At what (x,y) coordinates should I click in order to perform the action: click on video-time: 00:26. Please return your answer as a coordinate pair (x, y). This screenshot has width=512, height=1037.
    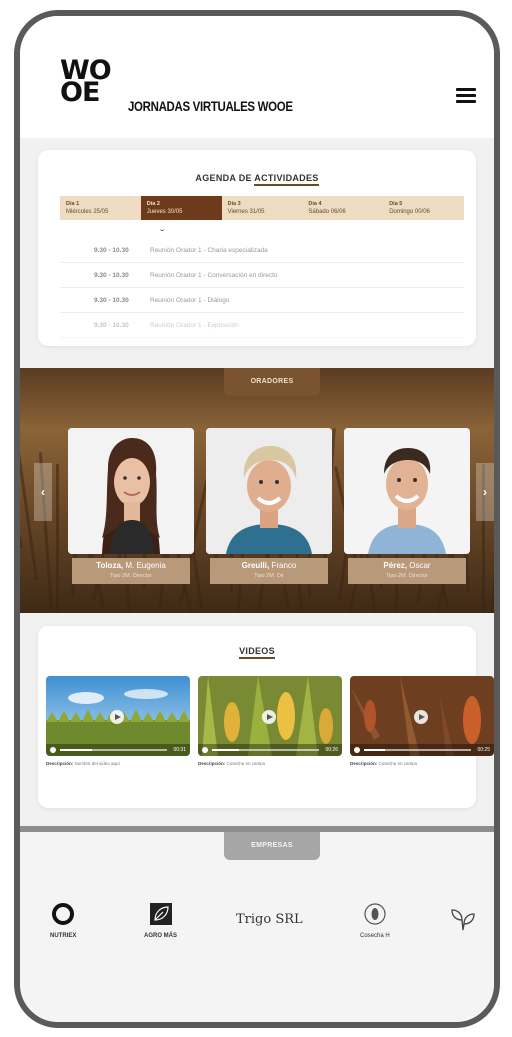
    Looking at the image, I should click on (331, 750).